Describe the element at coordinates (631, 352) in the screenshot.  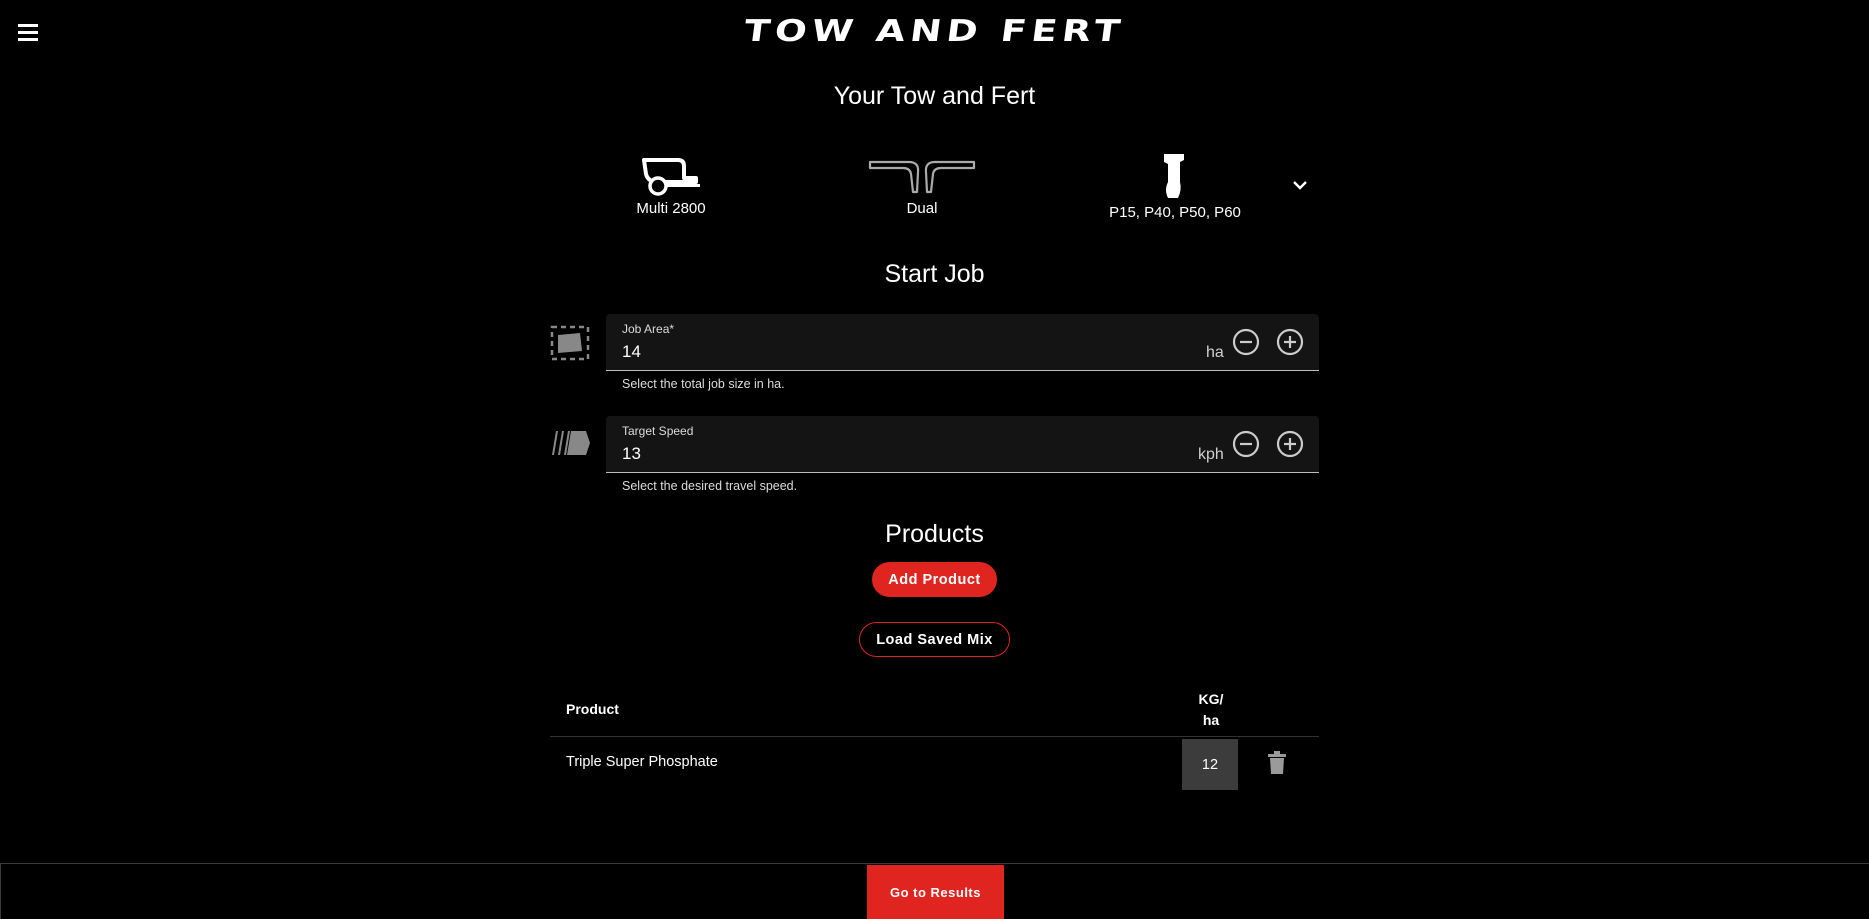
I see `job-area-input: 14` at that location.